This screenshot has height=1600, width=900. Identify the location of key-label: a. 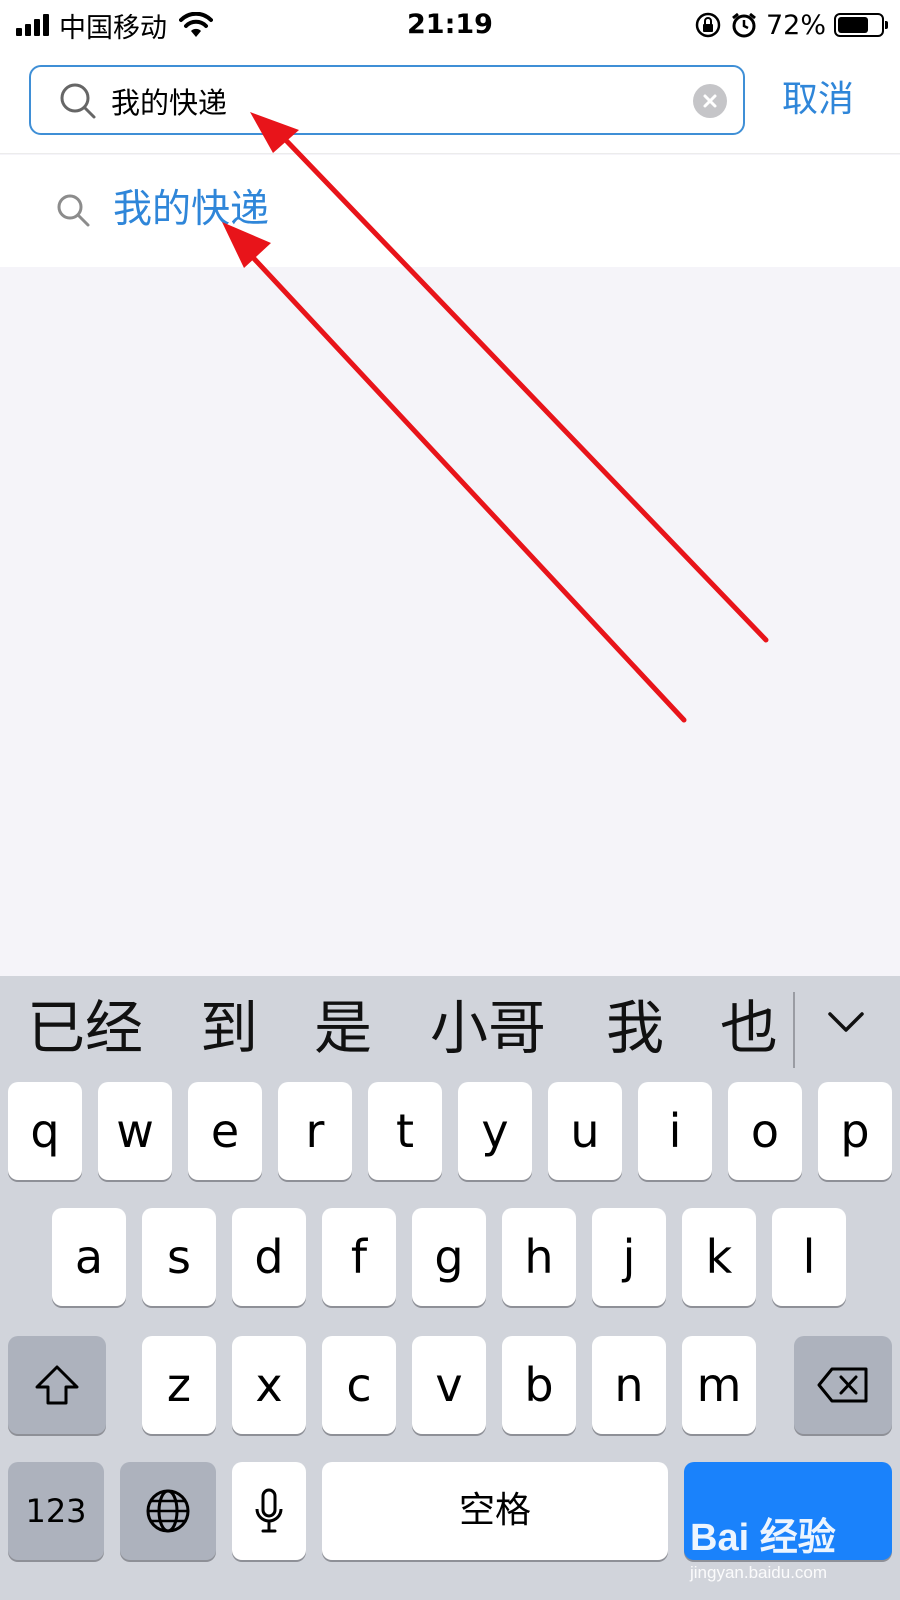
(89, 1257).